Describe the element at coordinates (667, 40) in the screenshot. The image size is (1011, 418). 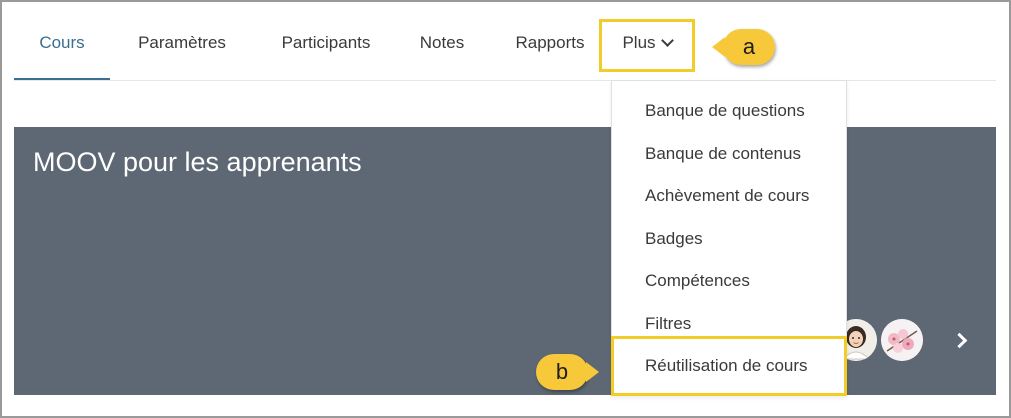
I see `chevron-down-icon` at that location.